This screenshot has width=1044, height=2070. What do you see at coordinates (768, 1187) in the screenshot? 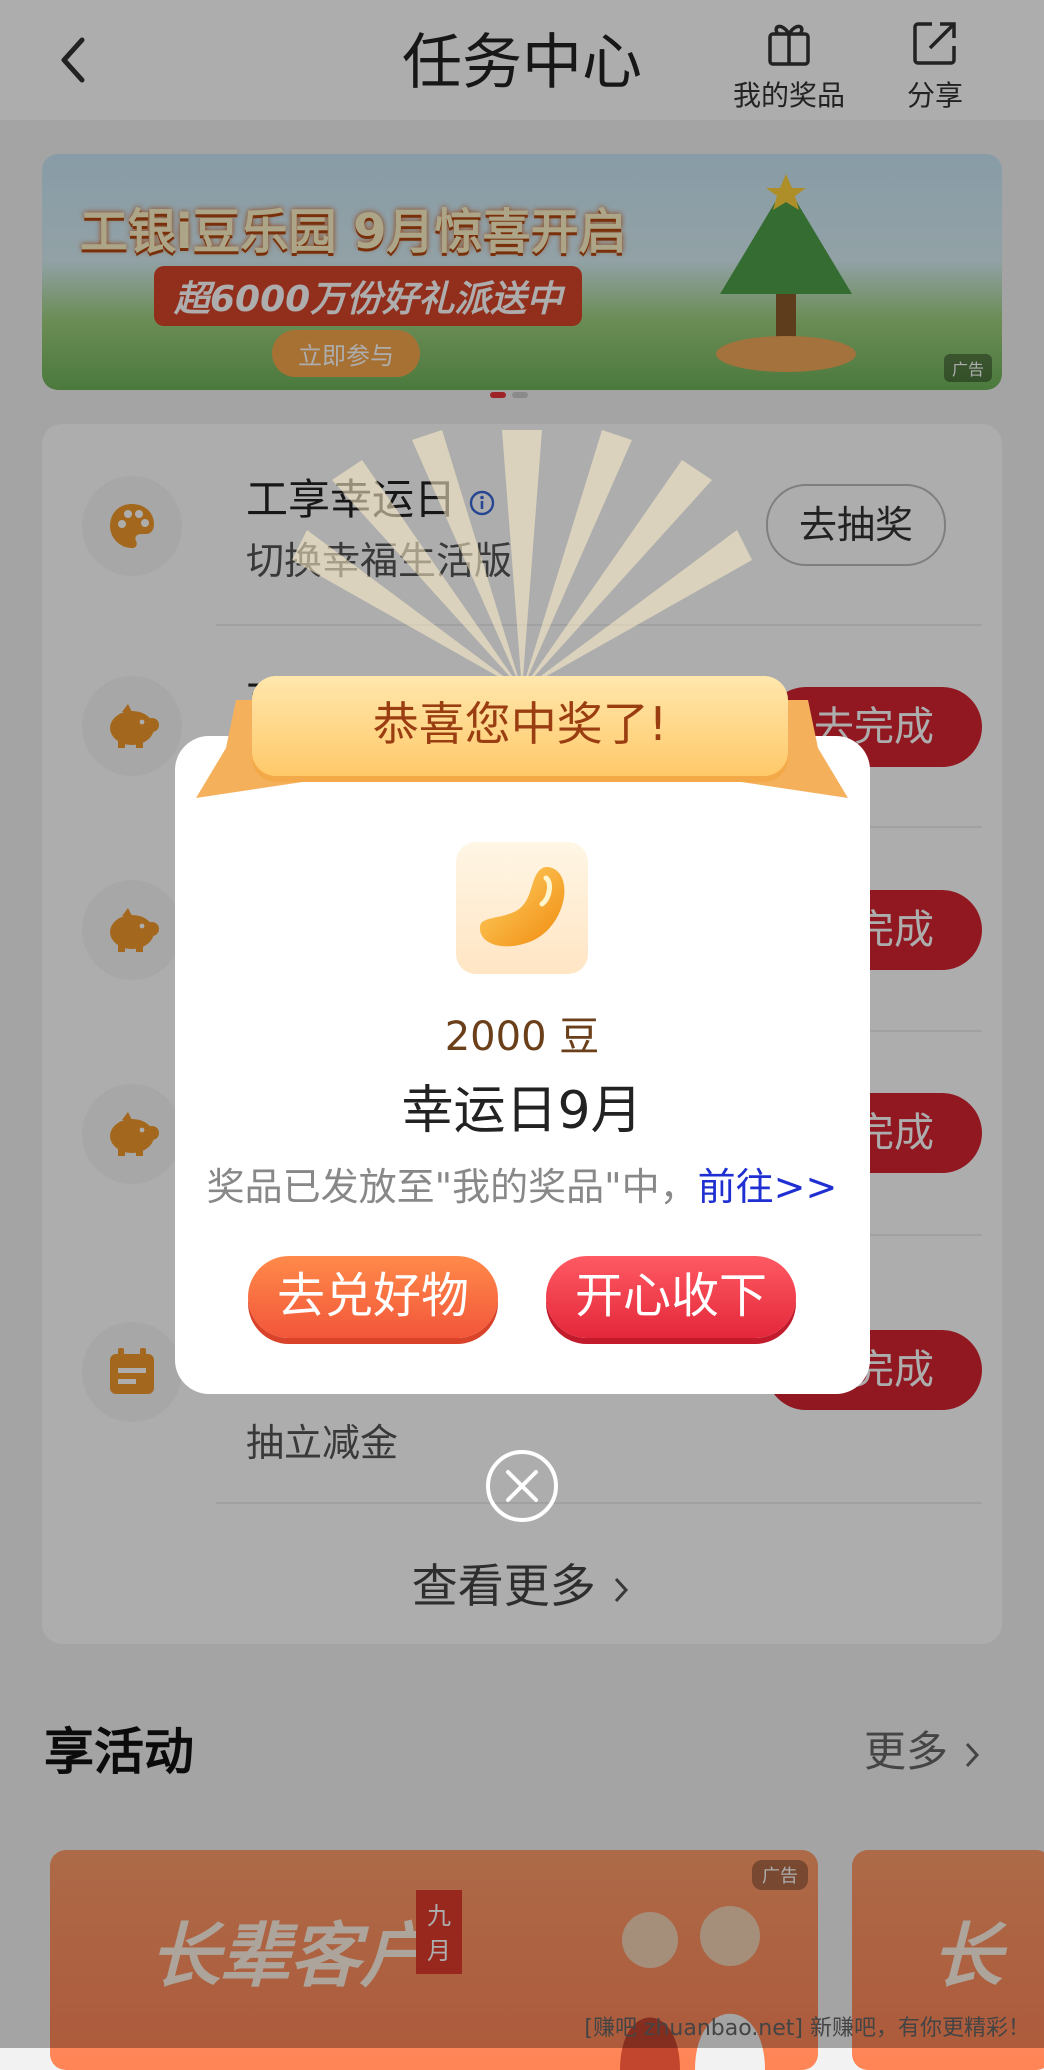
I see `go-to-prizes-link: 前往>>` at bounding box center [768, 1187].